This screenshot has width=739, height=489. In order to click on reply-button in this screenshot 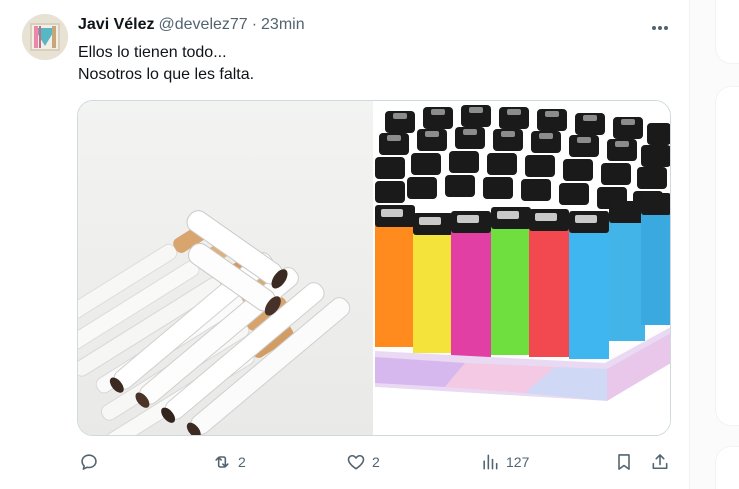, I will do `click(92, 462)`.